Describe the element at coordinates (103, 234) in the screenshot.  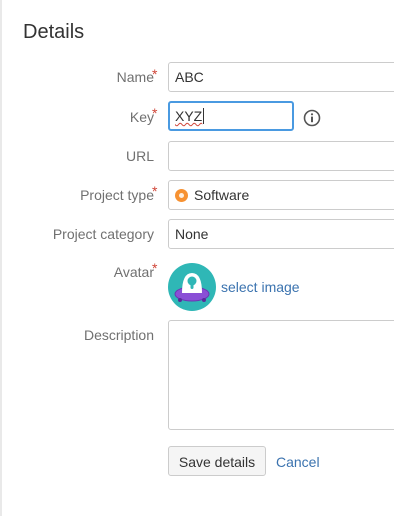
I see `project-category-label: Project category` at that location.